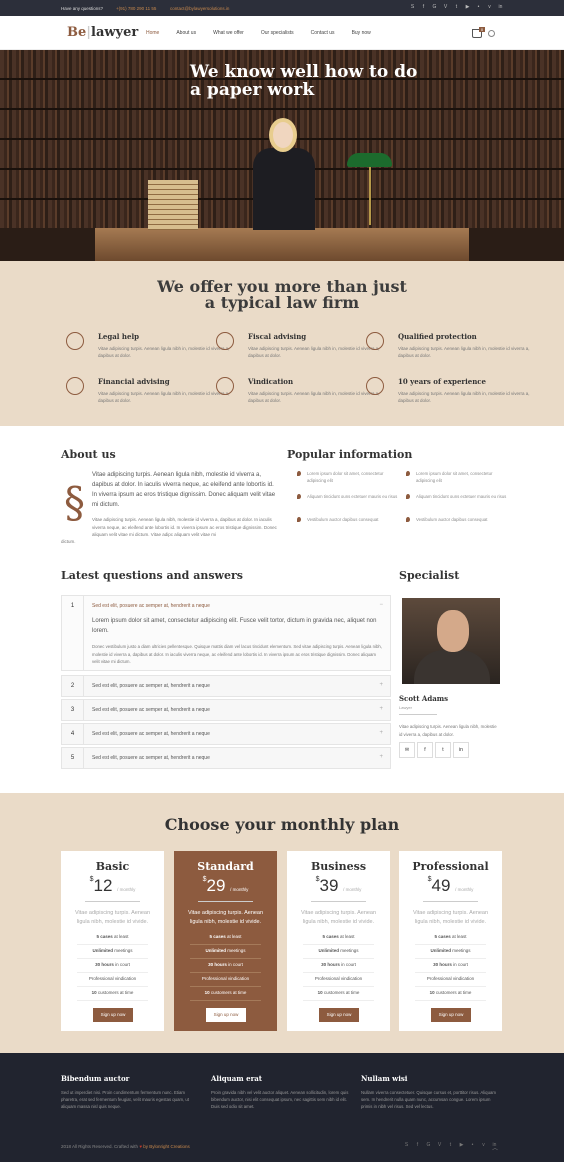 The image size is (564, 1162). What do you see at coordinates (407, 750) in the screenshot?
I see `mail-icon: ✉` at bounding box center [407, 750].